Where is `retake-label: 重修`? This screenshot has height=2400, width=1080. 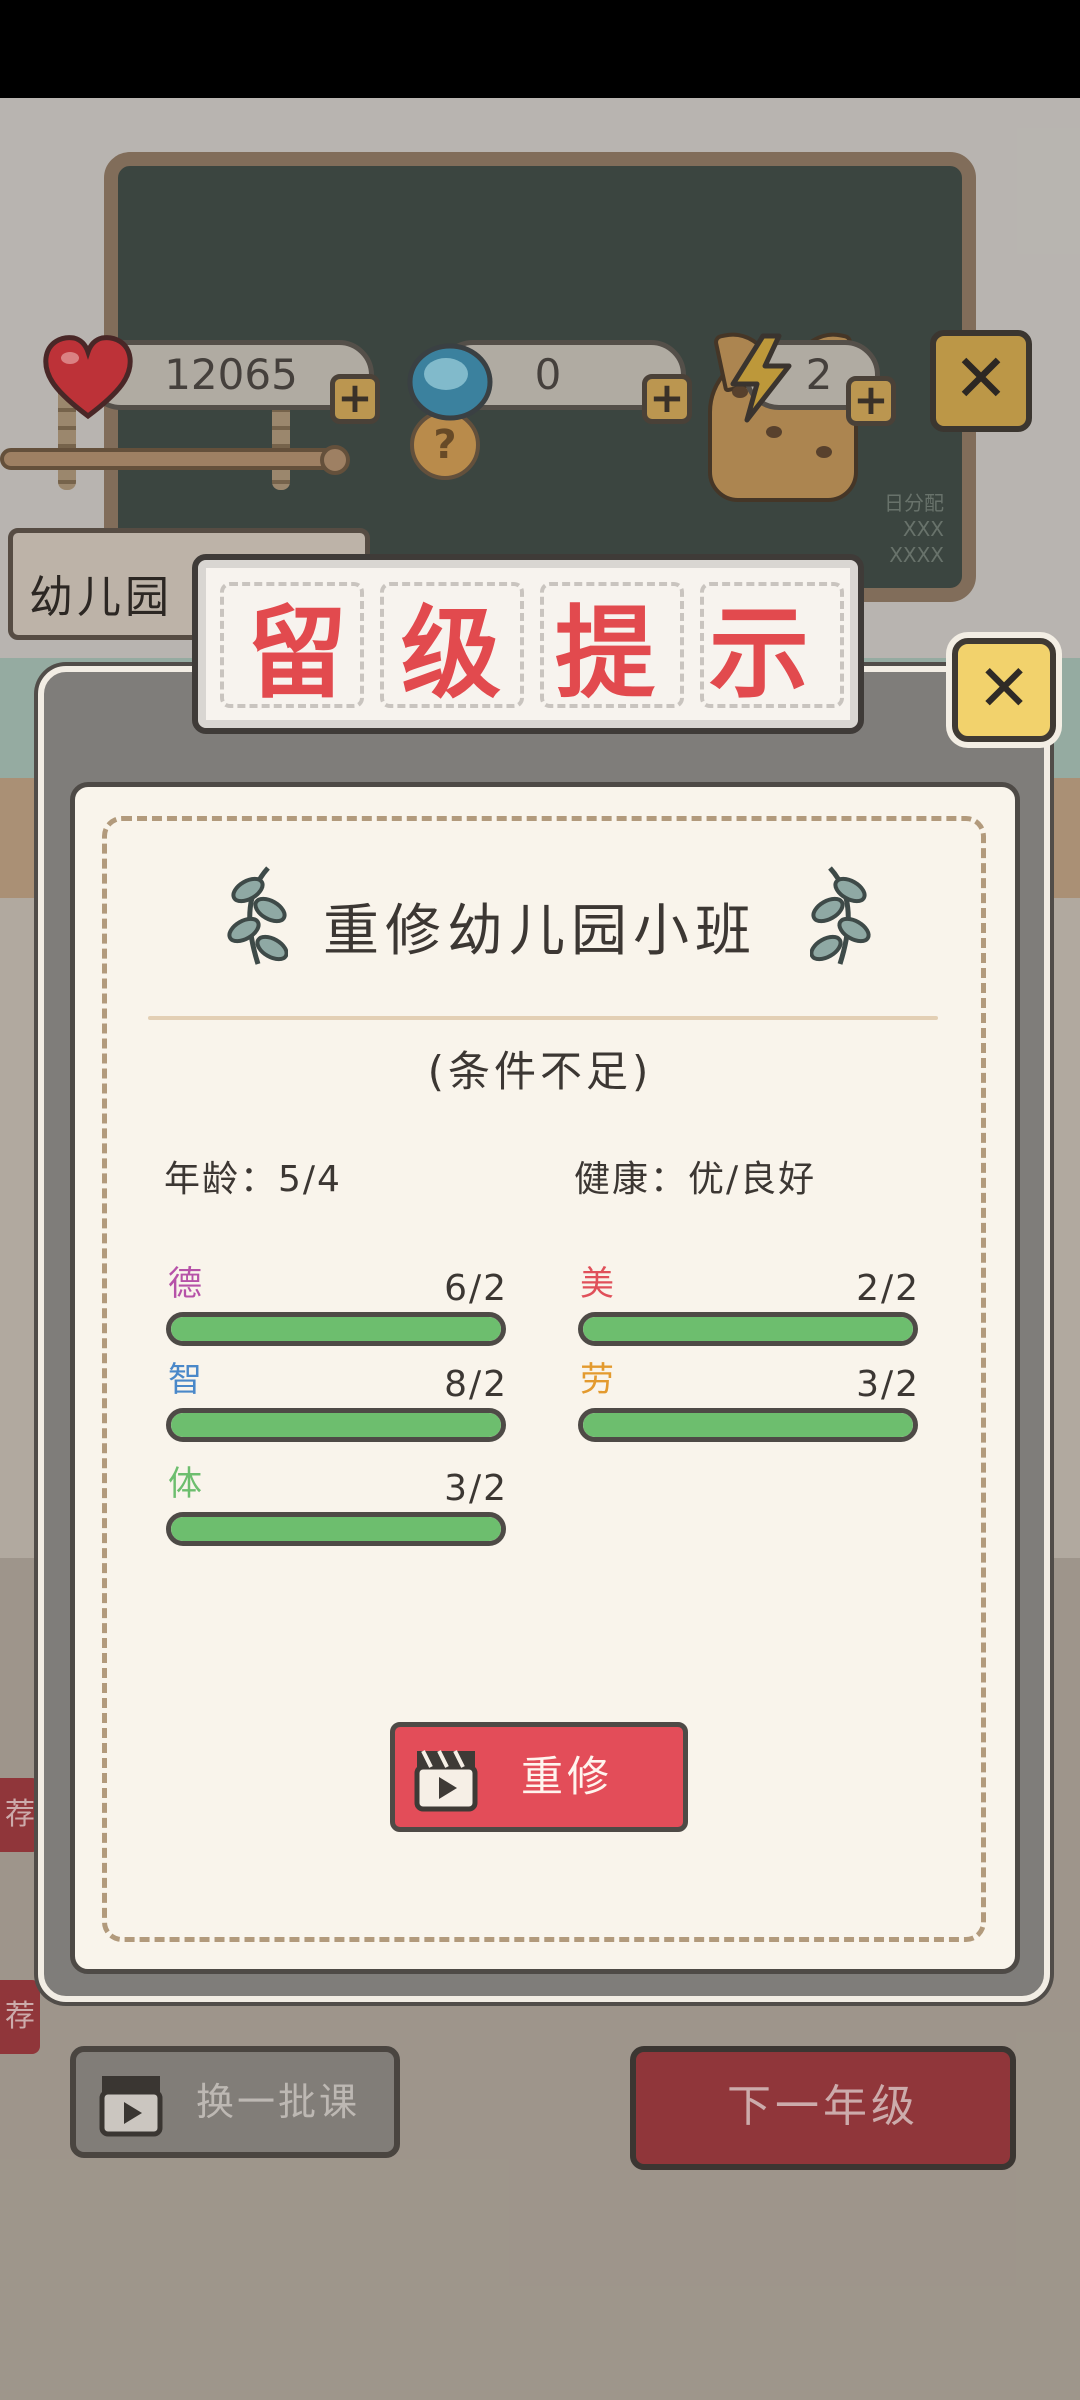
retake-label: 重修 is located at coordinates (567, 1776).